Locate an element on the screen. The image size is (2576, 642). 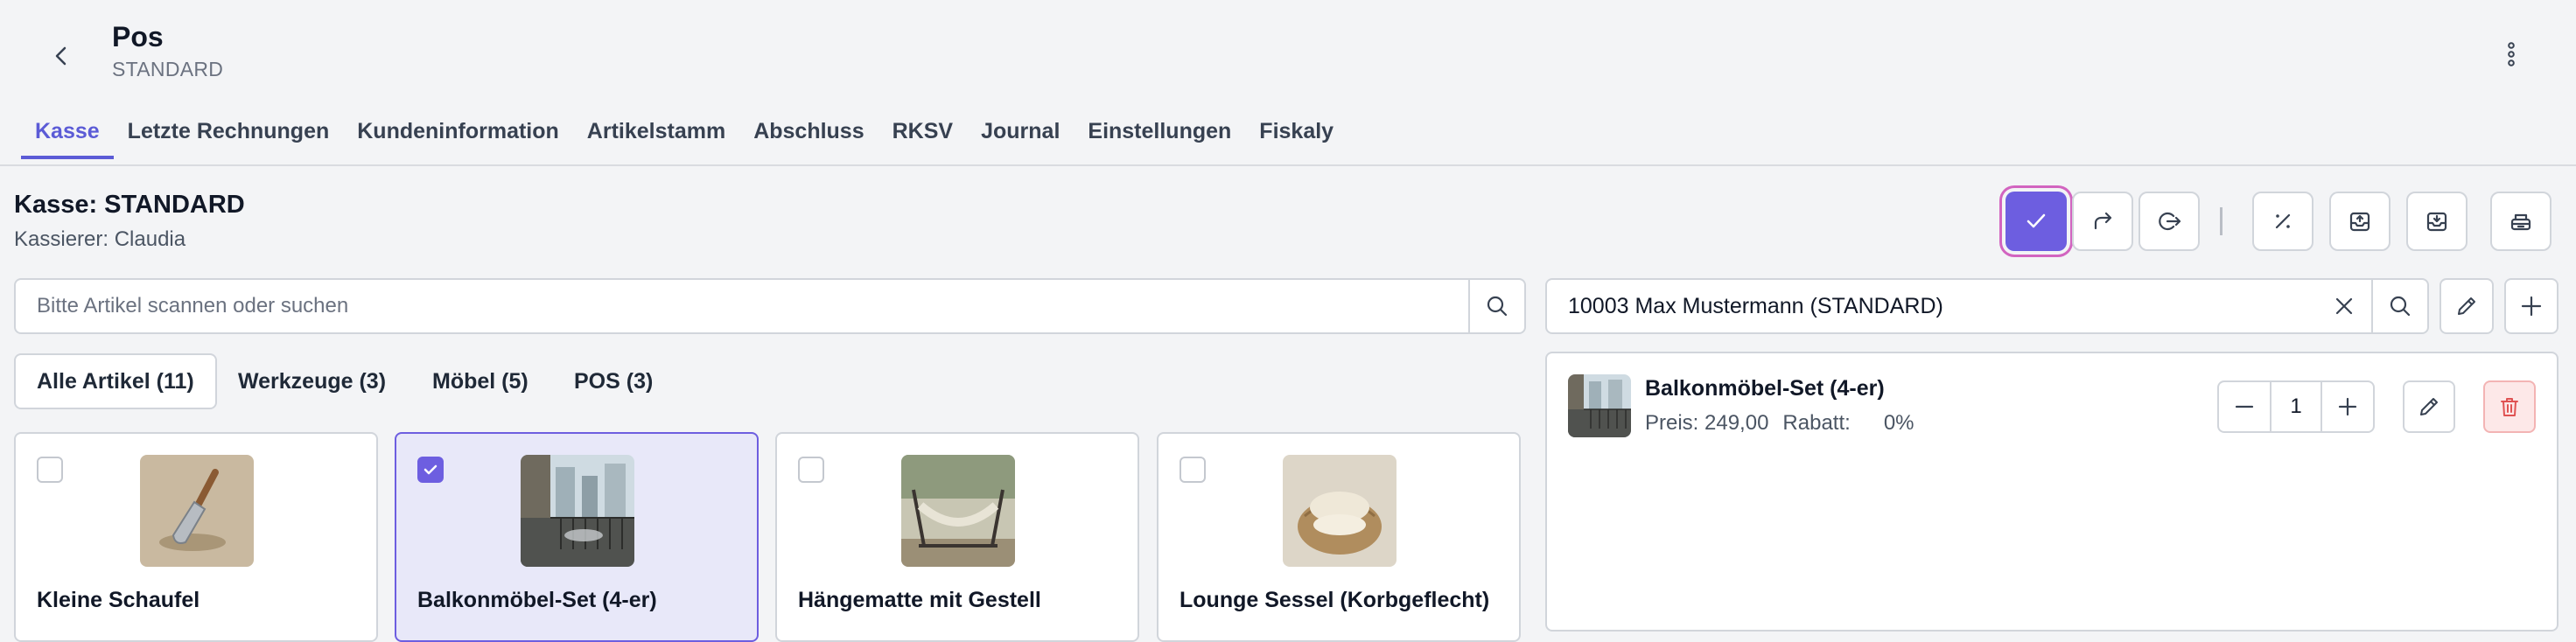
product-card: Balkonmöbel-Set (4-er) is located at coordinates (577, 537).